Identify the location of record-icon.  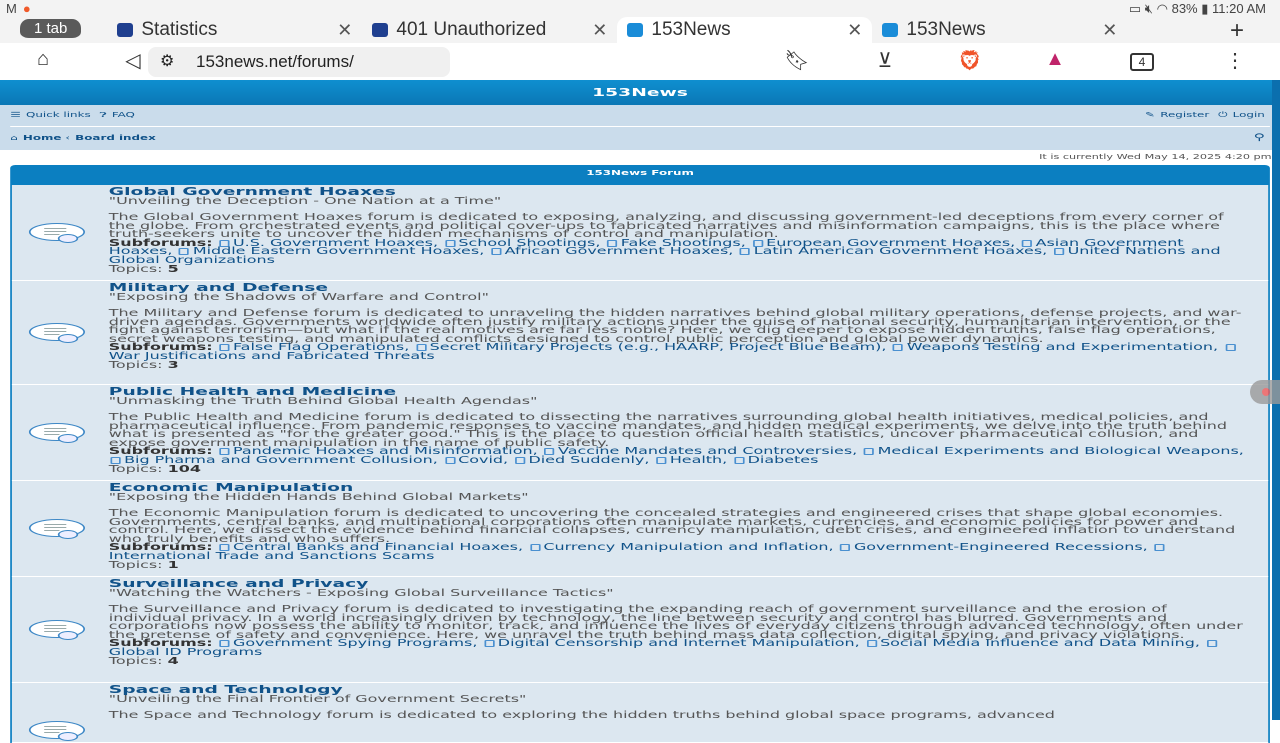
(1266, 392).